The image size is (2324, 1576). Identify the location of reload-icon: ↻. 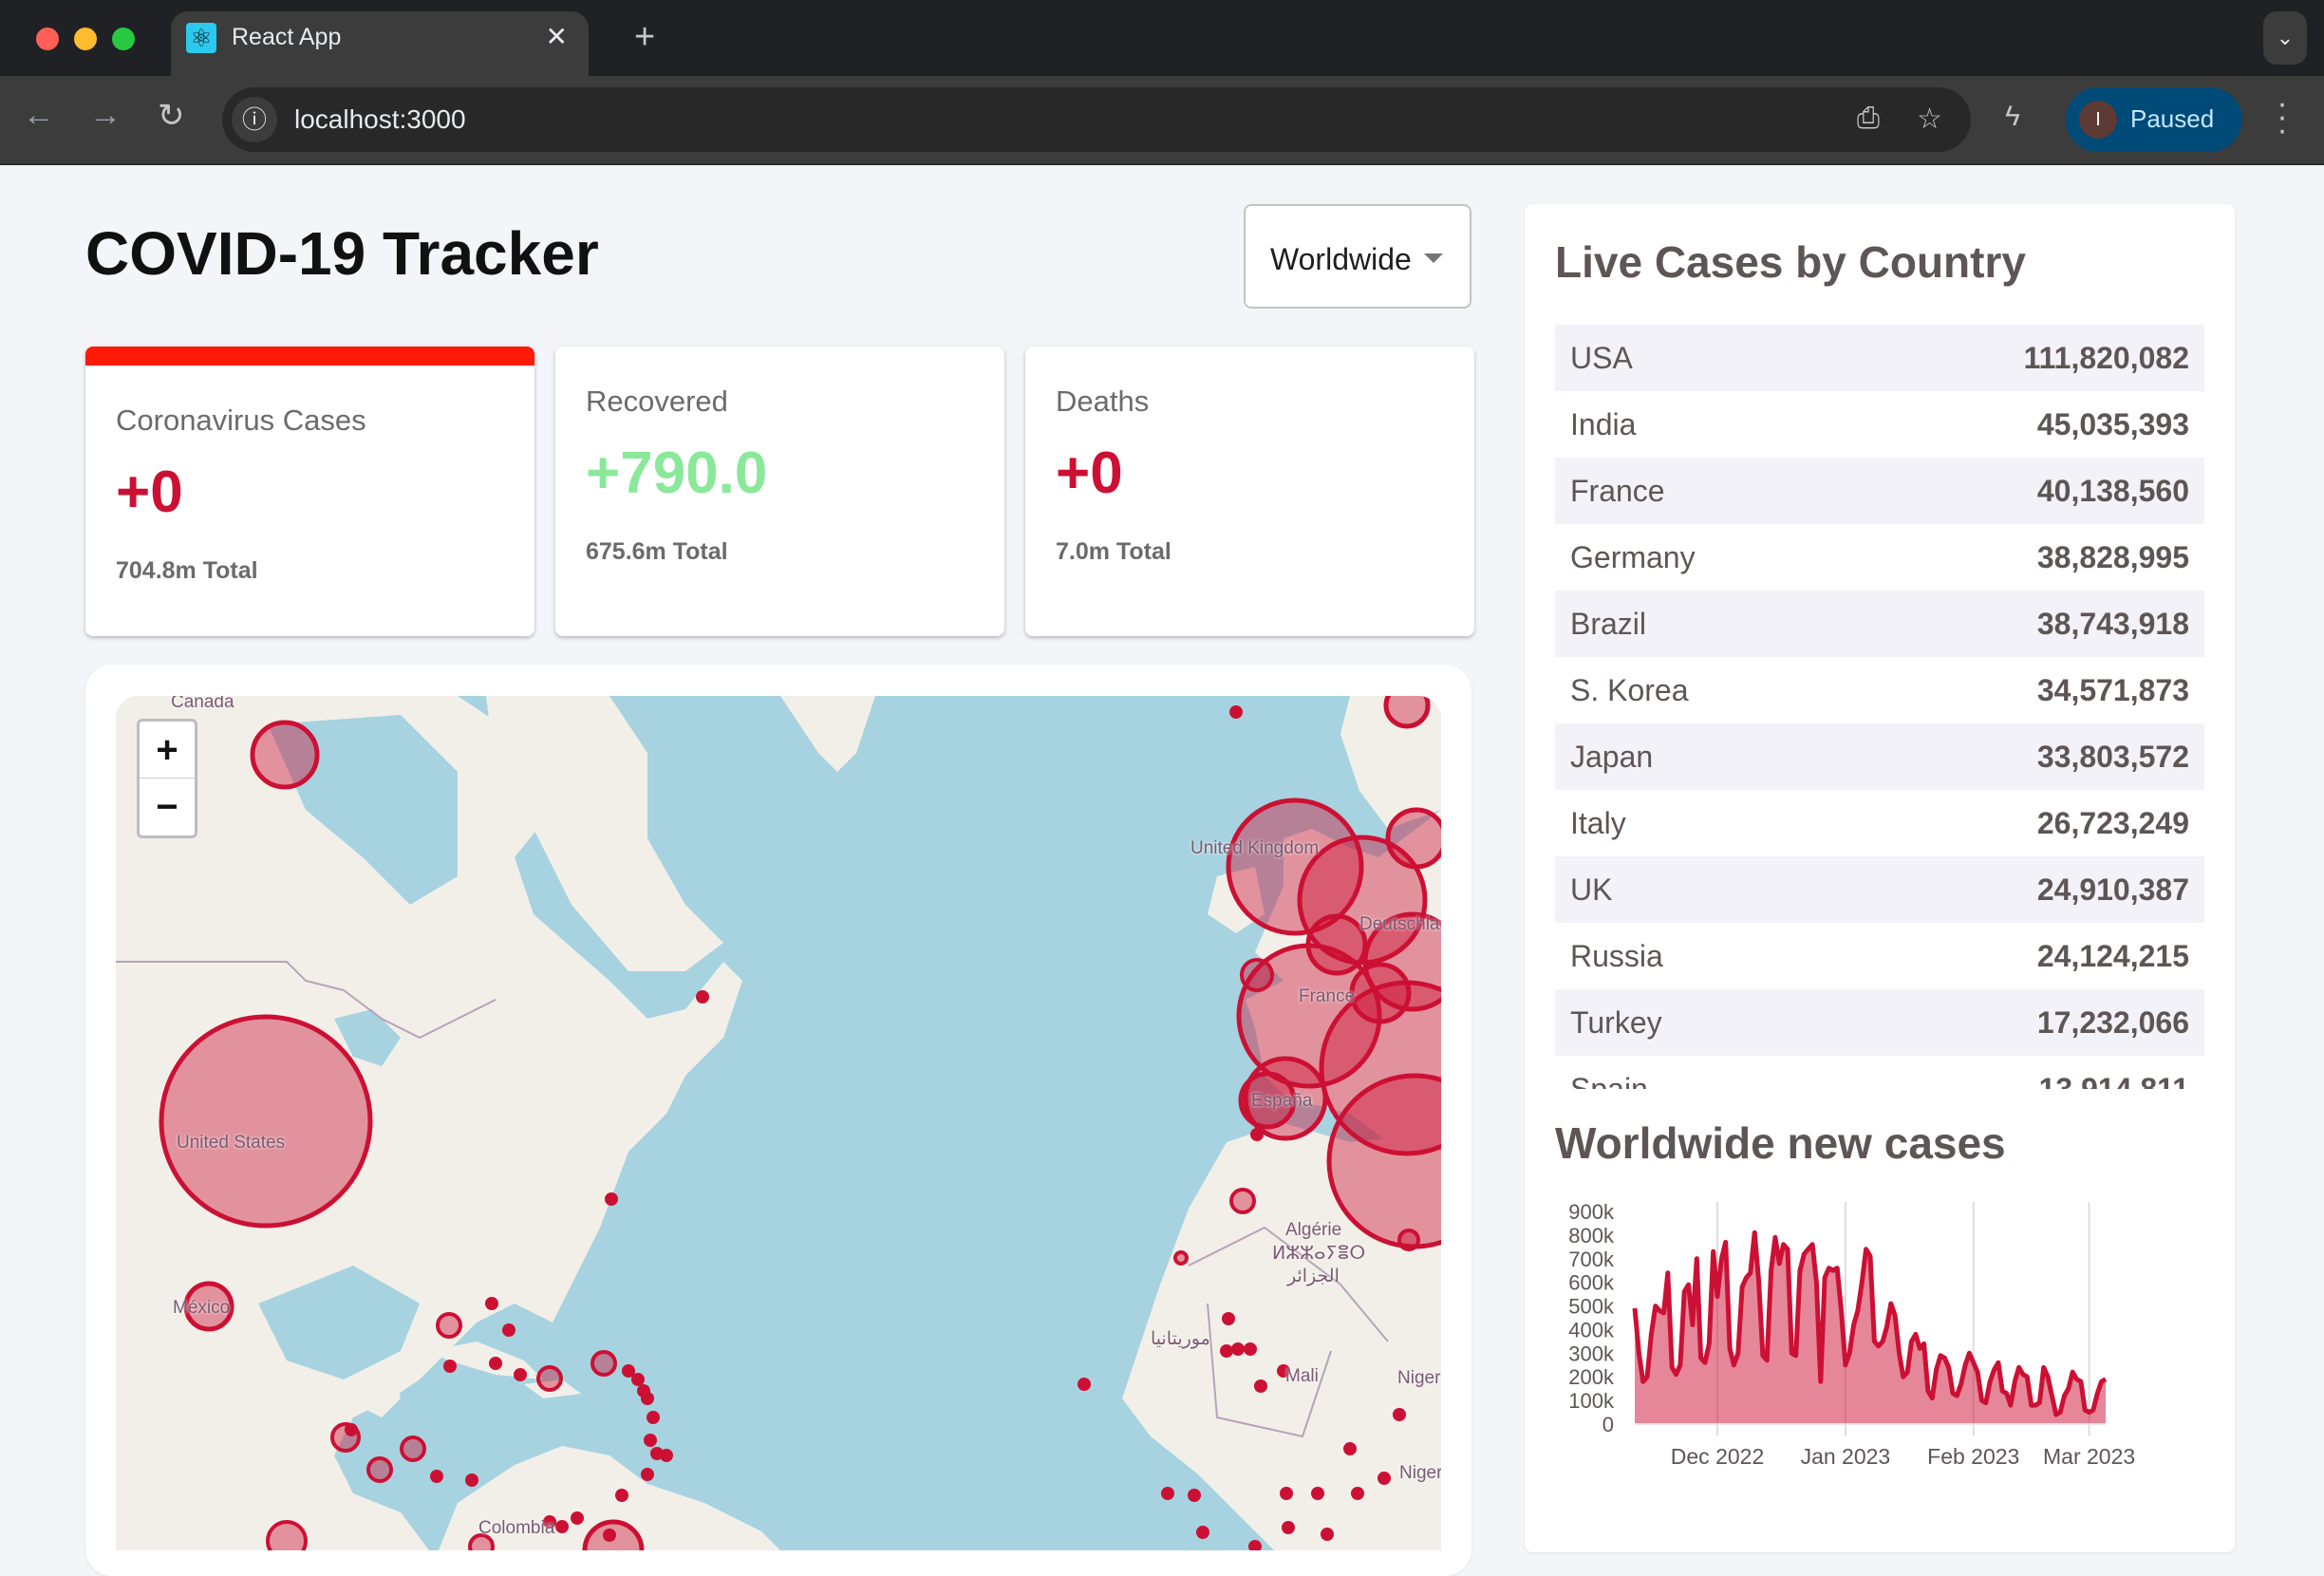
(171, 116).